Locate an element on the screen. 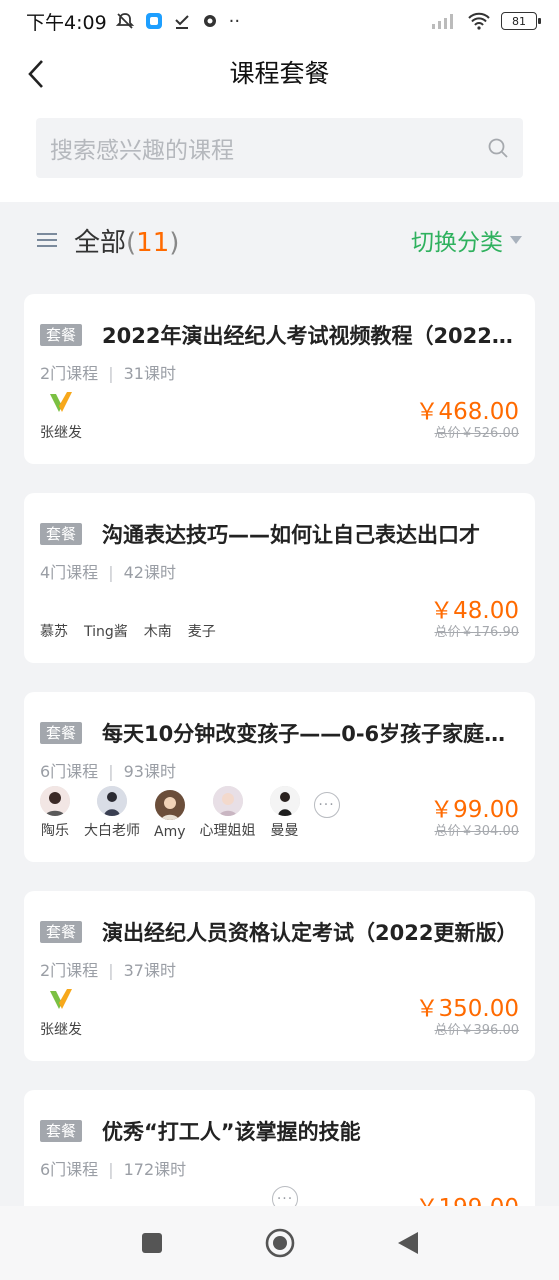 The image size is (559, 1280). filter-label: 全部 is located at coordinates (100, 242).